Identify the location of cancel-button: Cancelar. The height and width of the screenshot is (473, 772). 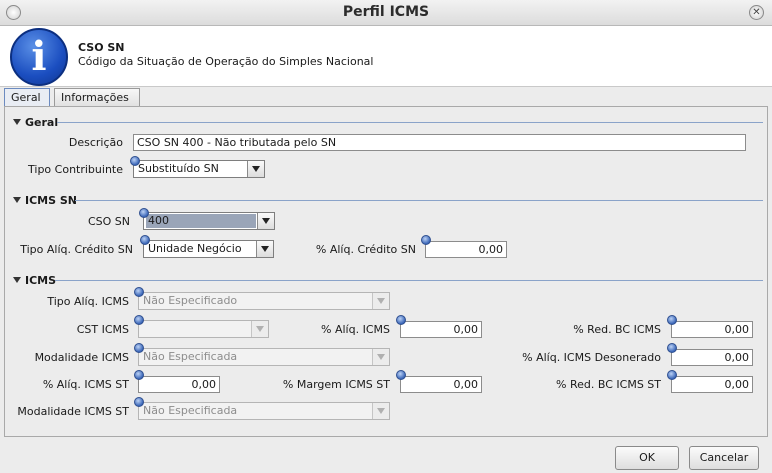
(724, 458).